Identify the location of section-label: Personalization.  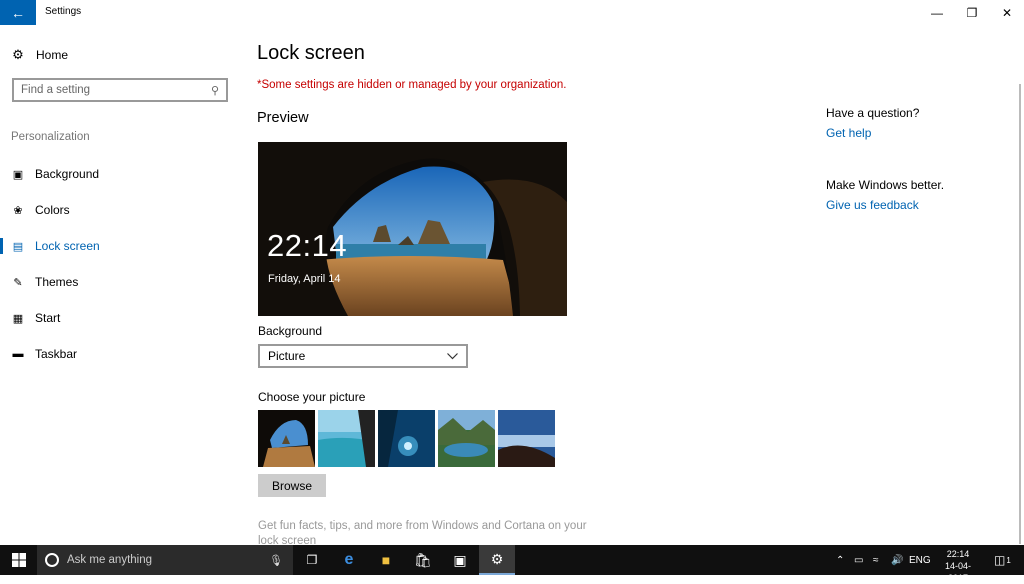
(50, 137).